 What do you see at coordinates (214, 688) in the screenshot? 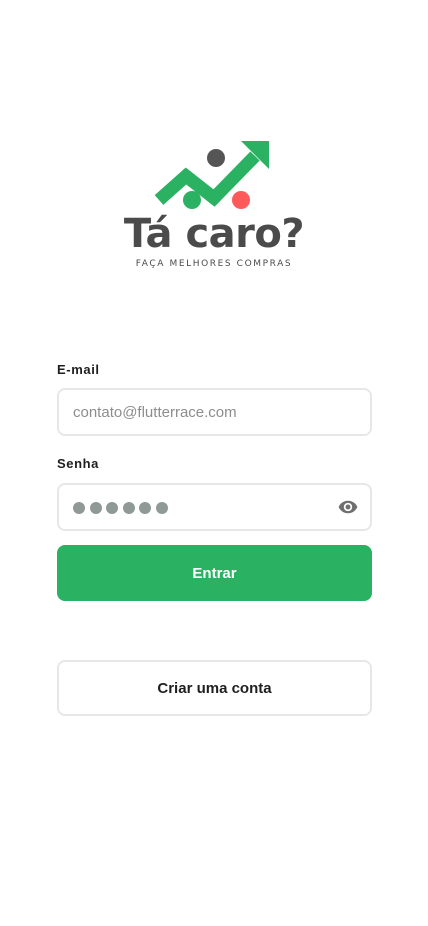
I see `create-account-button: Criar uma conta` at bounding box center [214, 688].